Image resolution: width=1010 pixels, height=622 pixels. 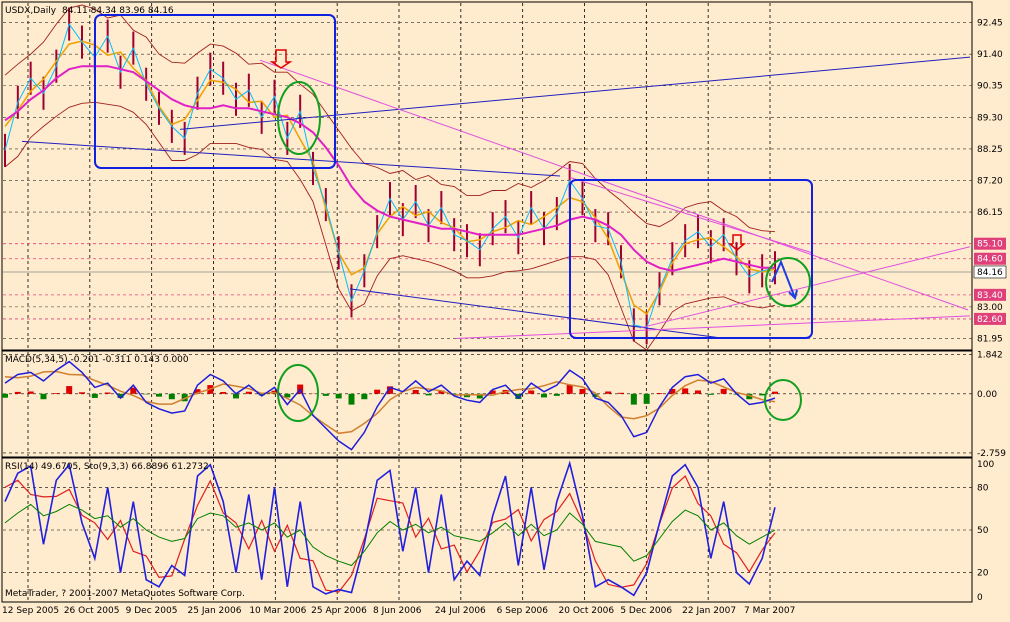 What do you see at coordinates (990, 339) in the screenshot?
I see `y-tick-label: 81.95` at bounding box center [990, 339].